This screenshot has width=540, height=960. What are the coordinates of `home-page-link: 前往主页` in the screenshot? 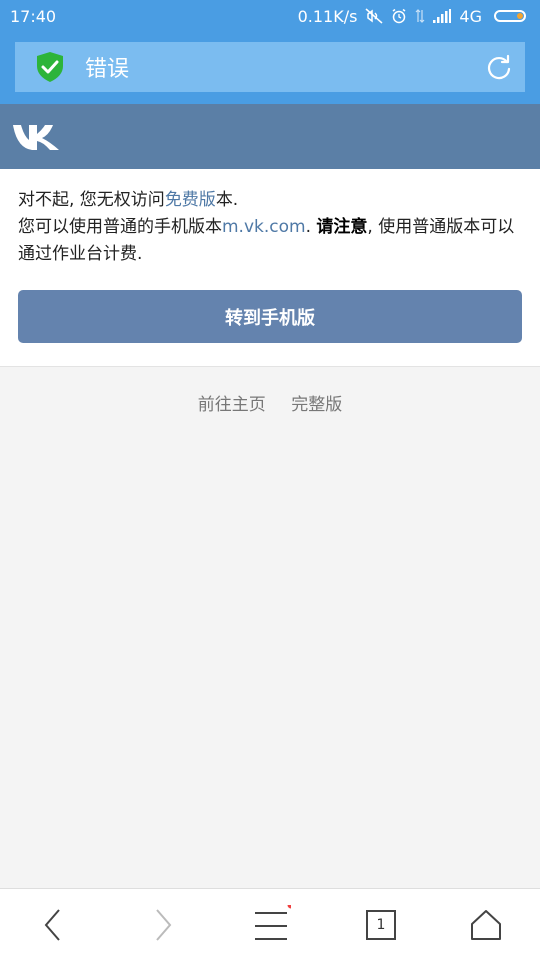 It's located at (232, 405).